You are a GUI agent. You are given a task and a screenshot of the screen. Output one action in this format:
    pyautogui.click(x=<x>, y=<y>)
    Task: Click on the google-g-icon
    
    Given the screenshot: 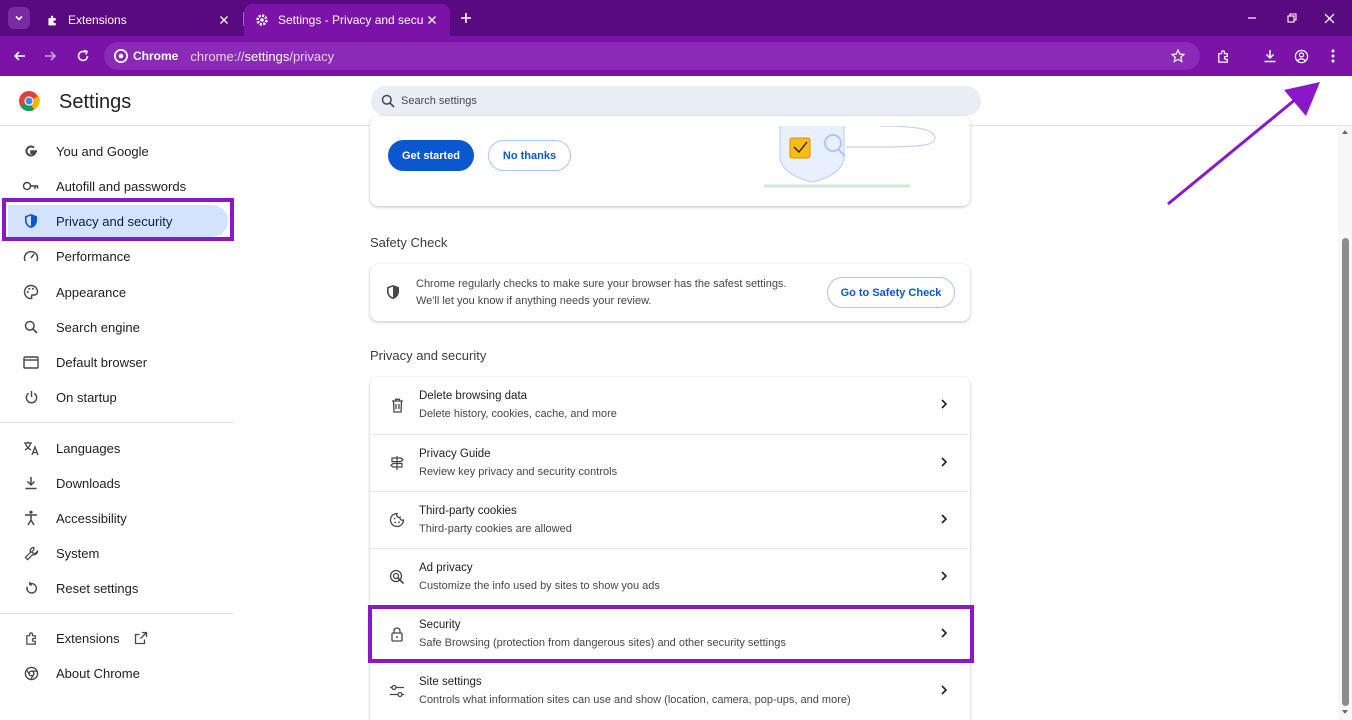 What is the action you would take?
    pyautogui.click(x=31, y=151)
    